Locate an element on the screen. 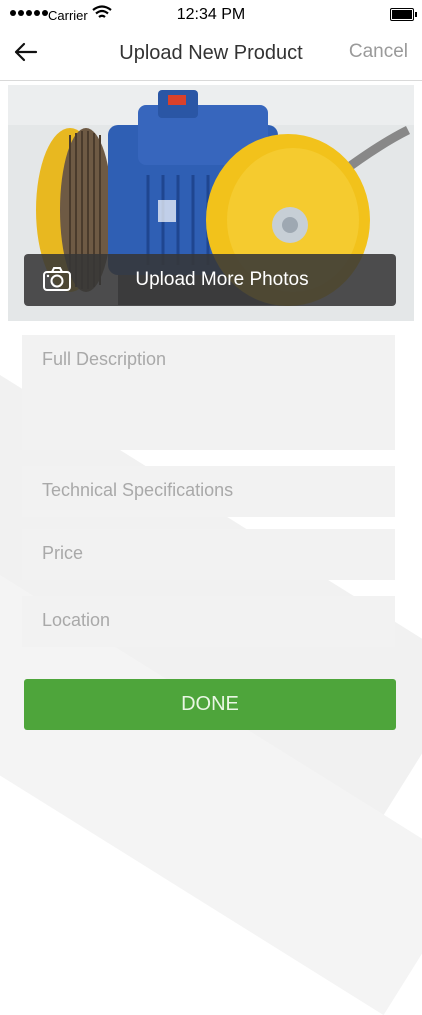 The width and height of the screenshot is (422, 1015). upload-more-photos-button: Upload More Photos is located at coordinates (210, 280).